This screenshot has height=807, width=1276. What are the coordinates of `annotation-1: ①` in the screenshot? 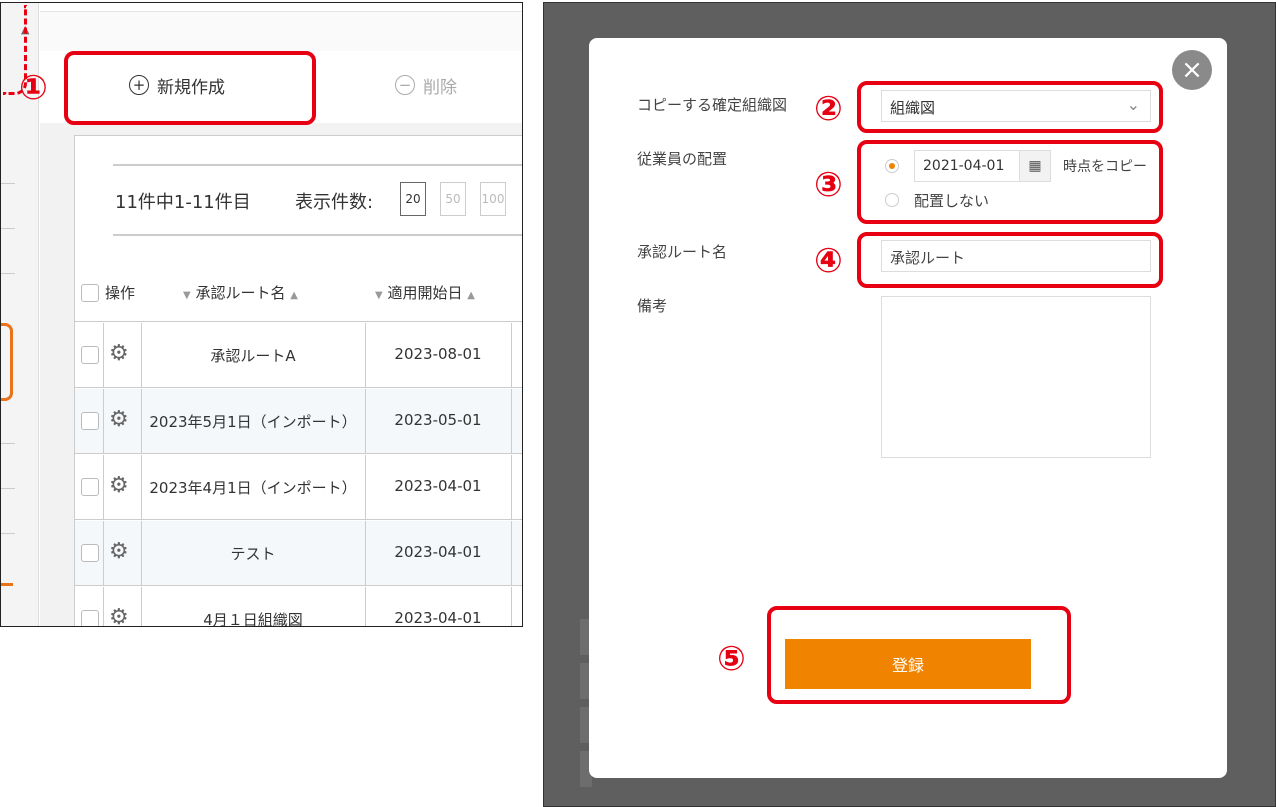 It's located at (33, 88).